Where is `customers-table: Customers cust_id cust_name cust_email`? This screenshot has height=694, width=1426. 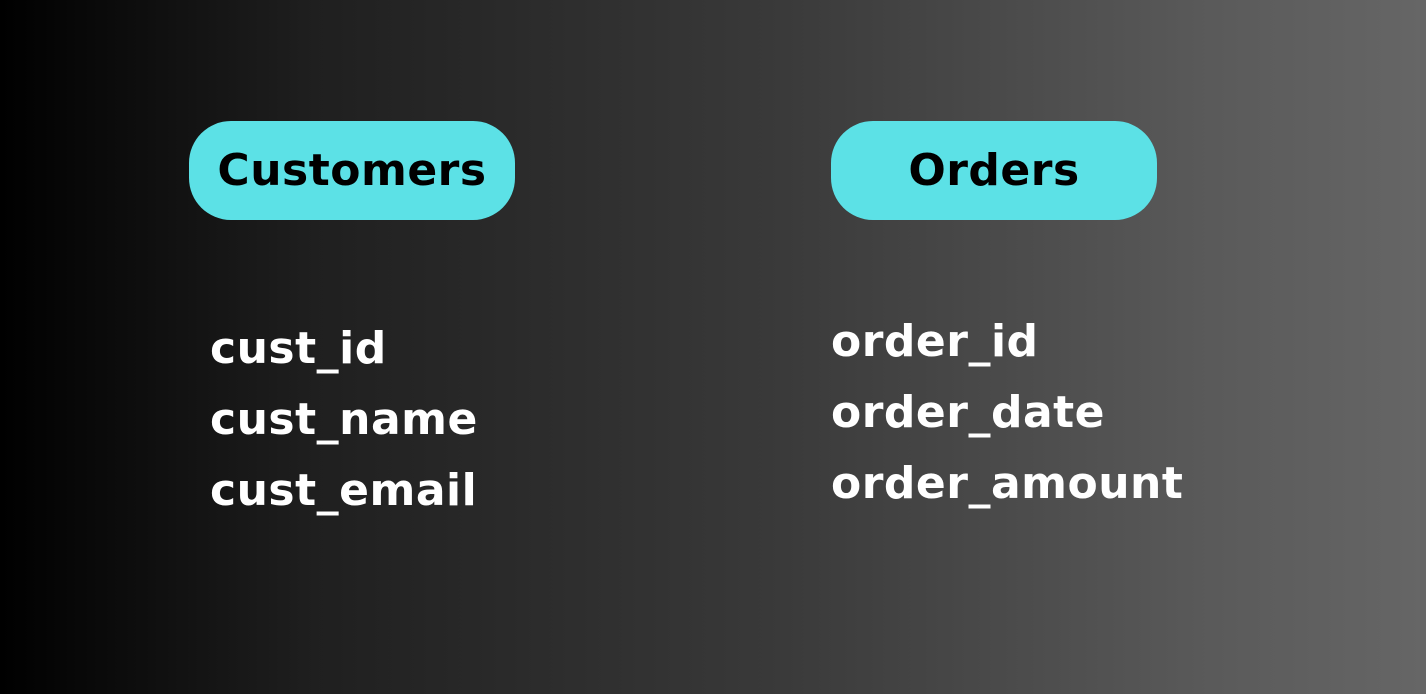 customers-table: Customers cust_id cust_name cust_email is located at coordinates (352, 318).